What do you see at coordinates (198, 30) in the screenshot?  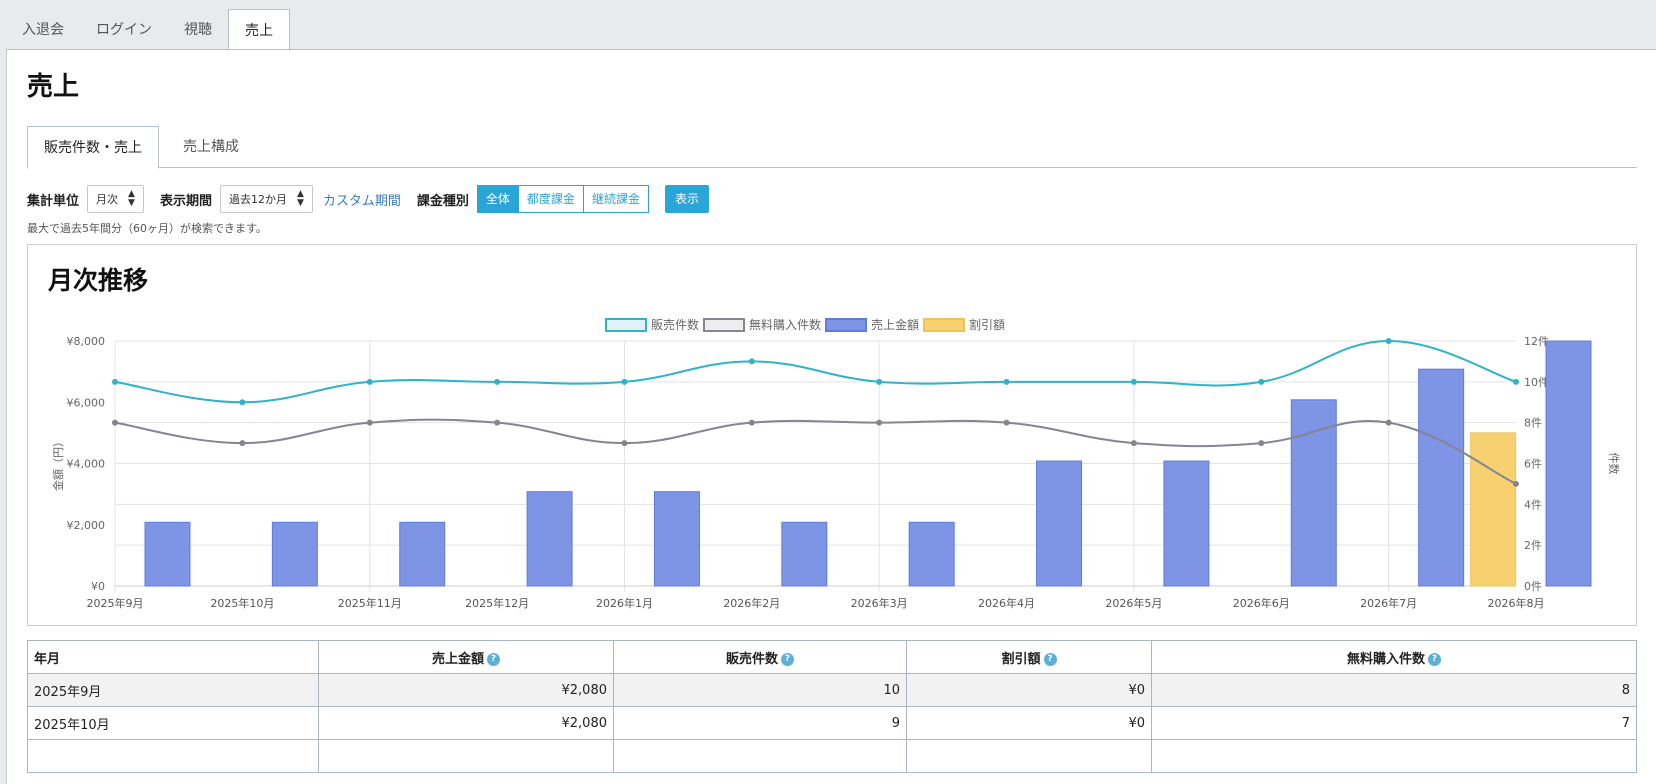 I see `tab-viewing: 視聴` at bounding box center [198, 30].